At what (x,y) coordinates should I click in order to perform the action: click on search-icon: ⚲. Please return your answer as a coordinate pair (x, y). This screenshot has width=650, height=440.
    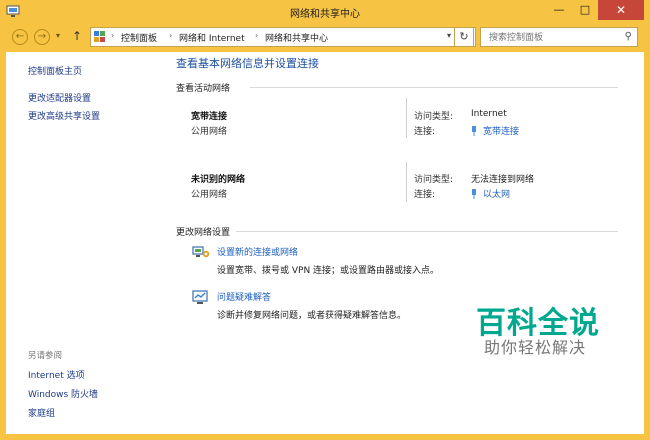
    Looking at the image, I should click on (628, 36).